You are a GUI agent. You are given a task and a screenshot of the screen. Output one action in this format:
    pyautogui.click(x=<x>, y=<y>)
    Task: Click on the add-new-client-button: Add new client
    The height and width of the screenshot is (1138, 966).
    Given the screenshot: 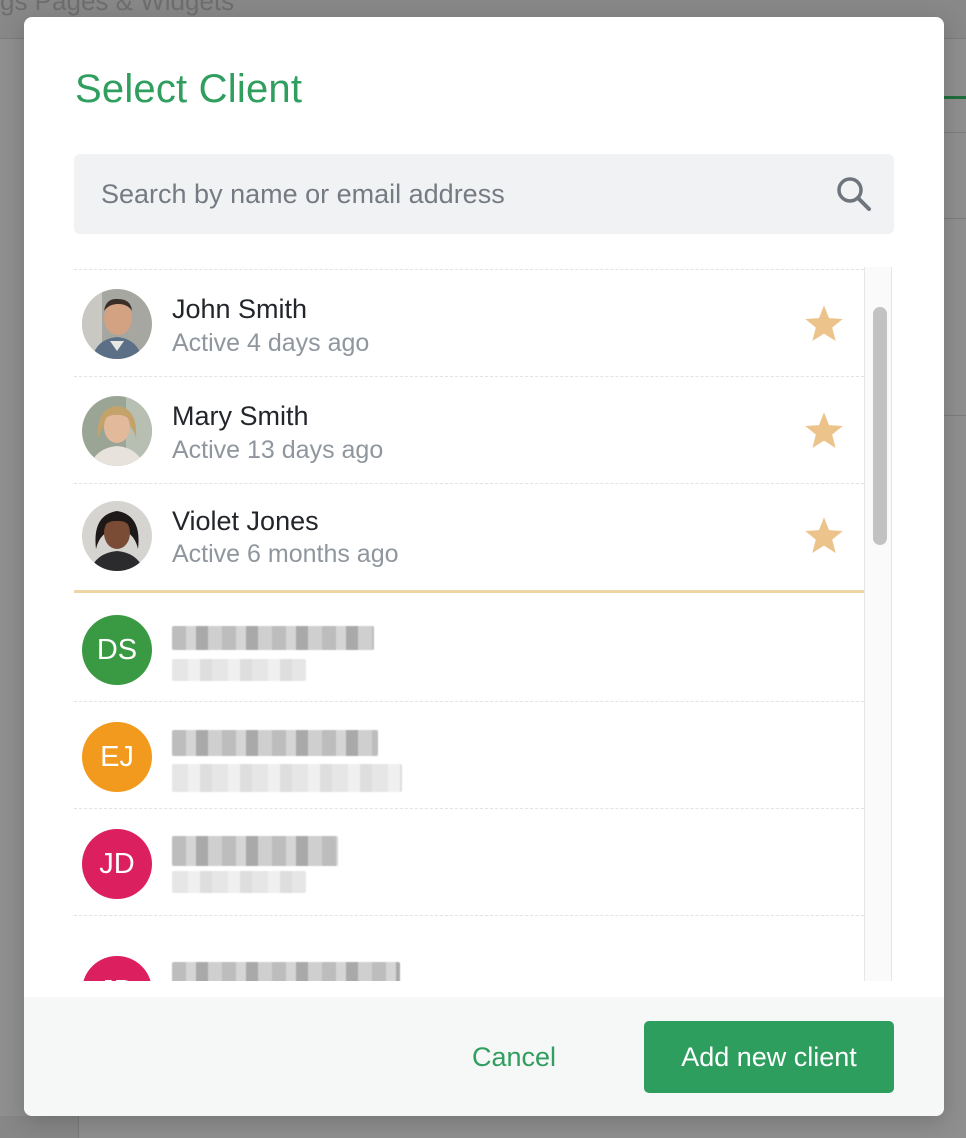 What is the action you would take?
    pyautogui.click(x=769, y=1057)
    